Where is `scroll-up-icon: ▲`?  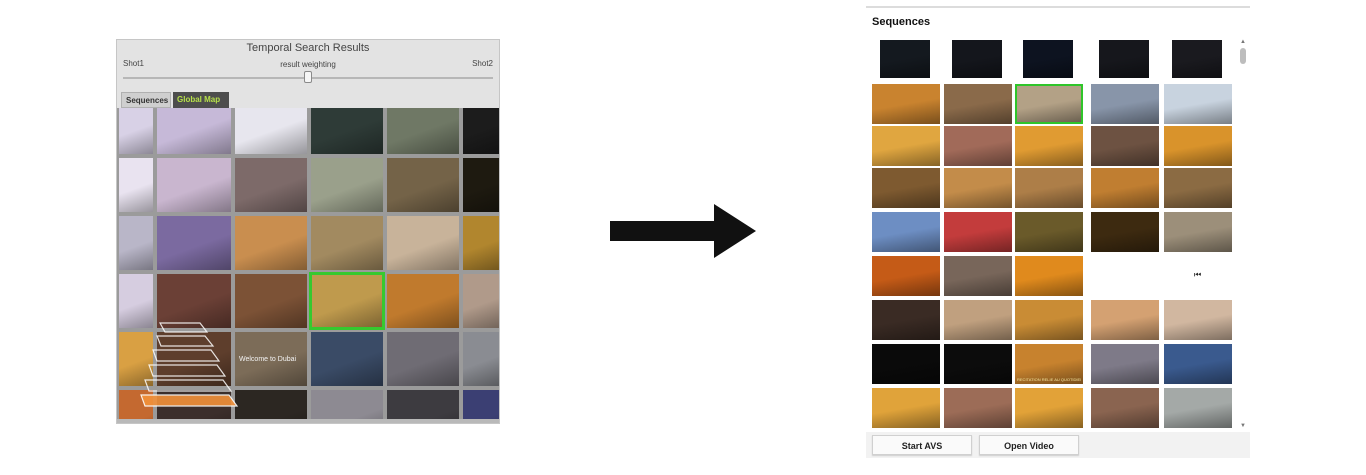 scroll-up-icon: ▲ is located at coordinates (1243, 42).